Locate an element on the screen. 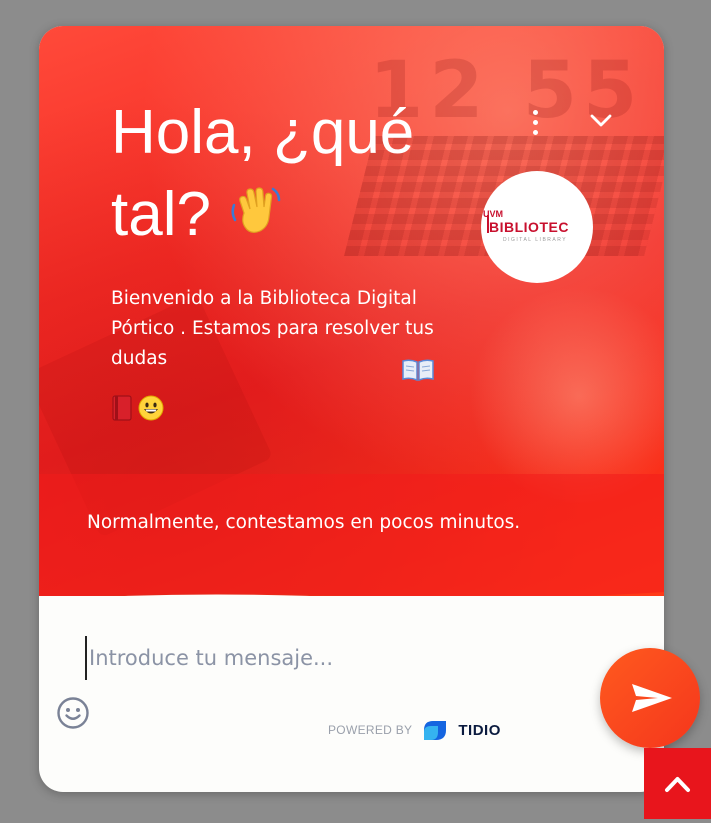  logo-name: BIBLIOTEC is located at coordinates (529, 227).